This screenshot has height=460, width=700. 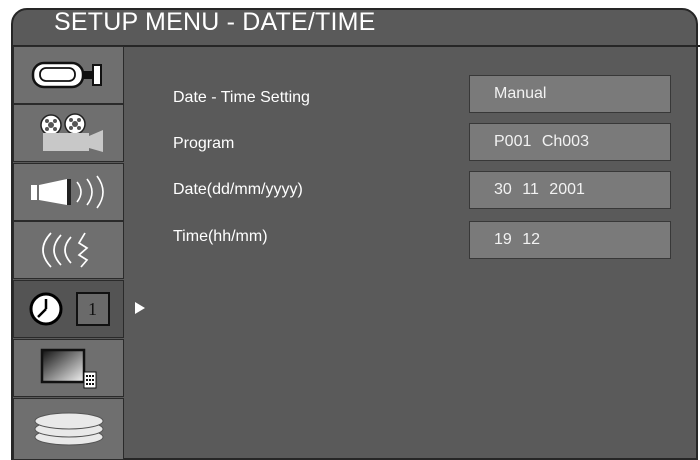 I want to click on sidebar-item-audio, so click(x=68, y=192).